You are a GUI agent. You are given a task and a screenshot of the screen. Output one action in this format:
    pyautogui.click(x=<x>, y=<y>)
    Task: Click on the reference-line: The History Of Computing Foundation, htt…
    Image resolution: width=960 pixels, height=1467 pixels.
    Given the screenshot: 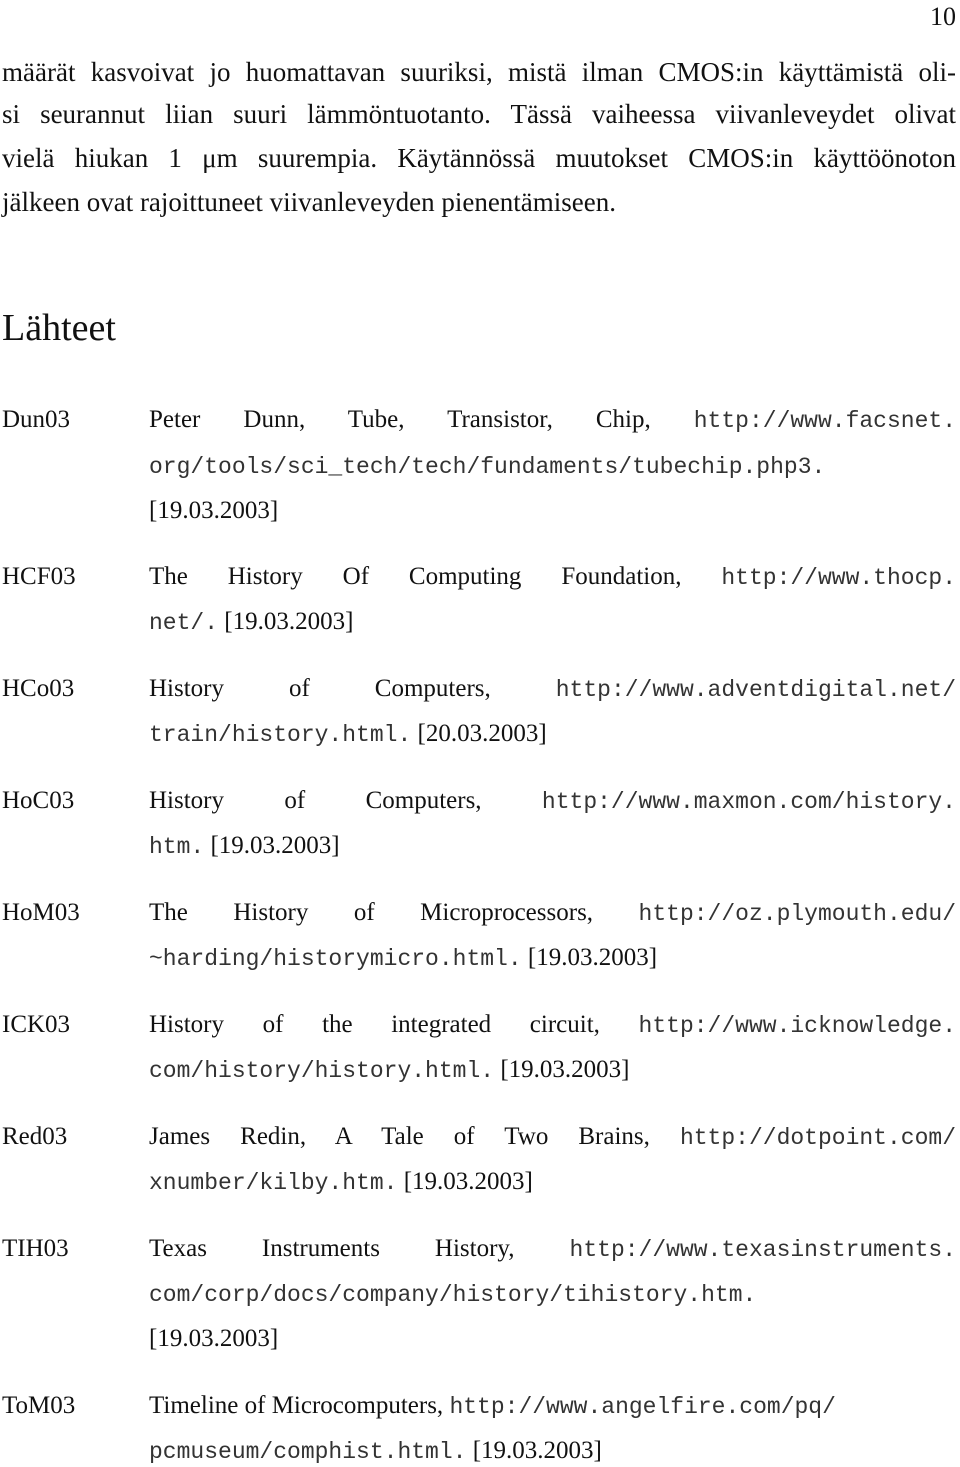 What is the action you would take?
    pyautogui.click(x=552, y=577)
    